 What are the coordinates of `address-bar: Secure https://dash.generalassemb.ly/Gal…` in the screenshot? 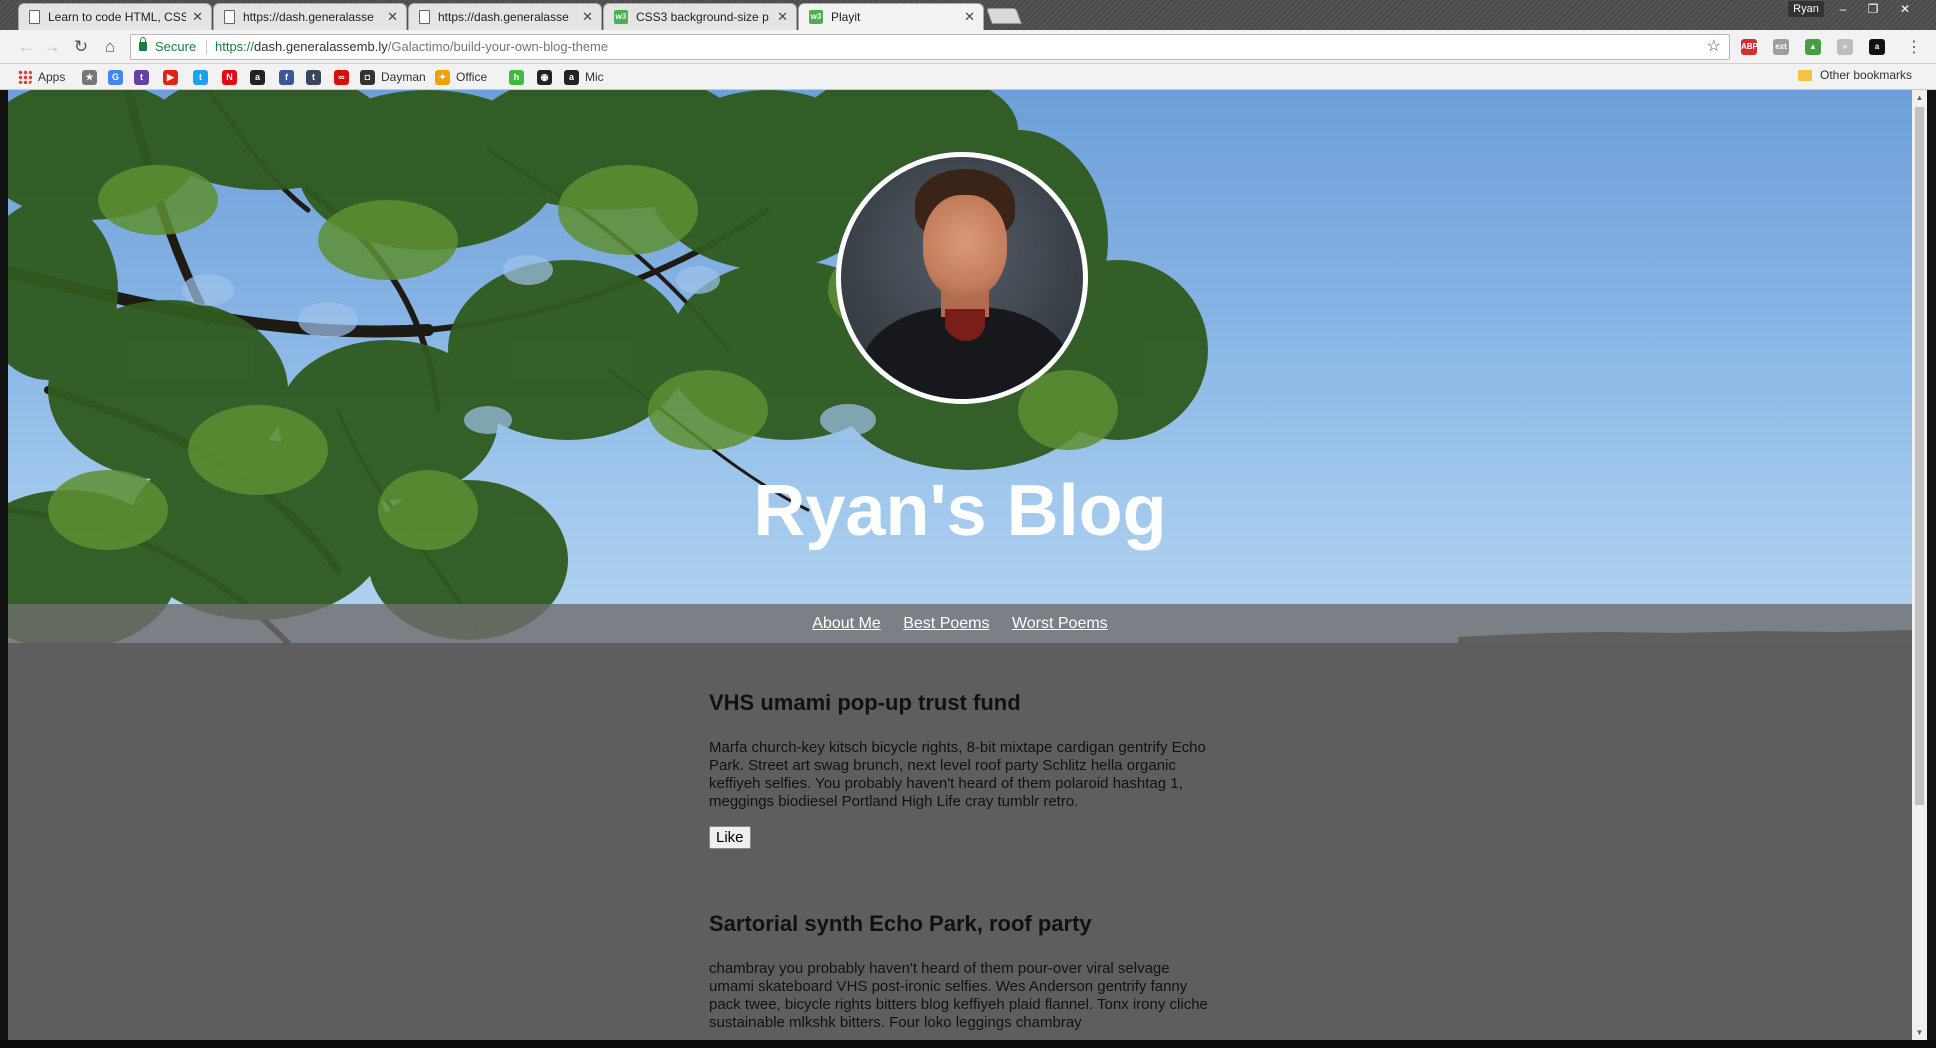 It's located at (930, 47).